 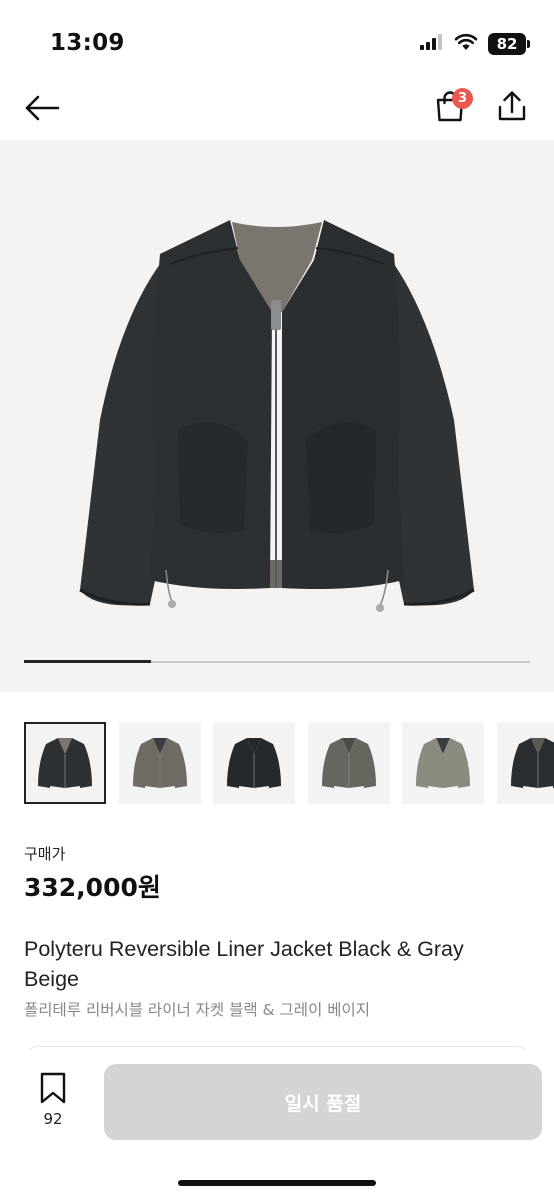 I want to click on price-label: 구매가, so click(x=45, y=854).